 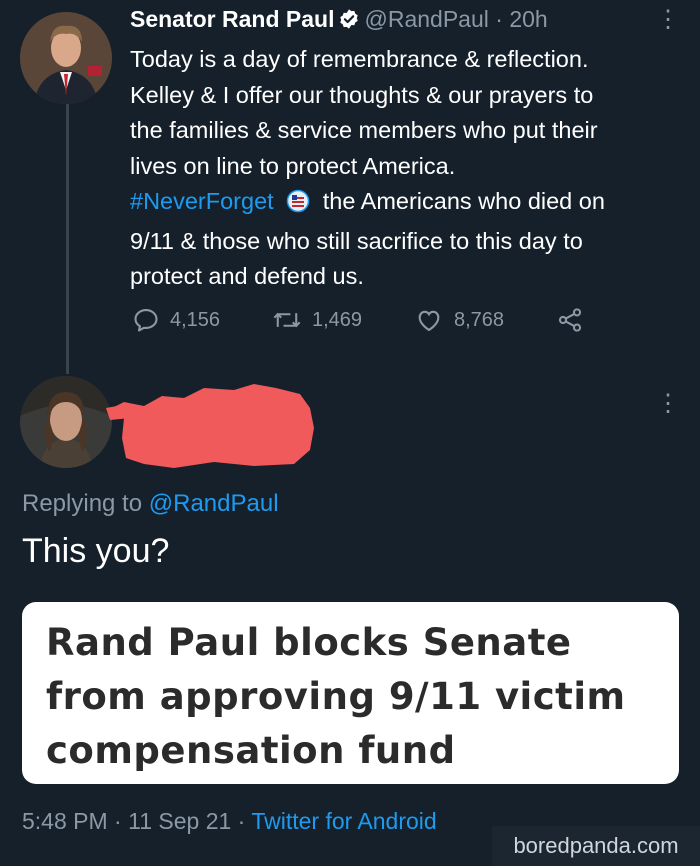 What do you see at coordinates (66, 422) in the screenshot?
I see `replier-avatar` at bounding box center [66, 422].